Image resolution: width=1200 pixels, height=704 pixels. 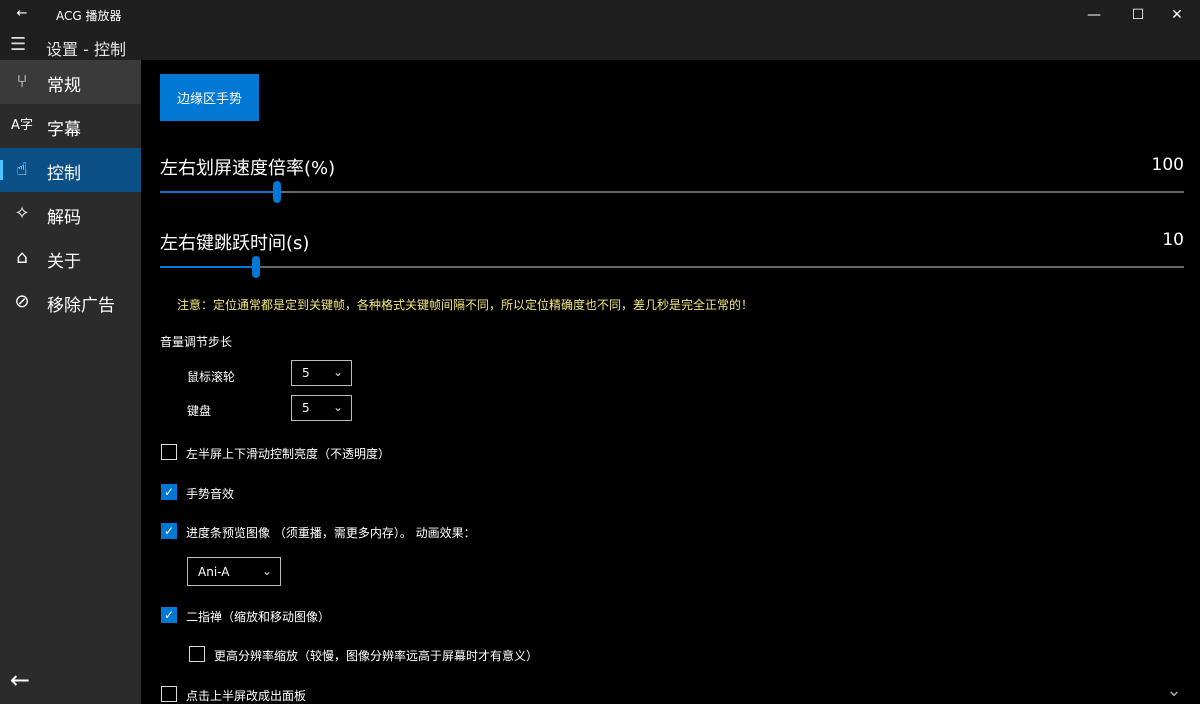 I want to click on edge-gesture-button: 边缘区手势, so click(x=209, y=97).